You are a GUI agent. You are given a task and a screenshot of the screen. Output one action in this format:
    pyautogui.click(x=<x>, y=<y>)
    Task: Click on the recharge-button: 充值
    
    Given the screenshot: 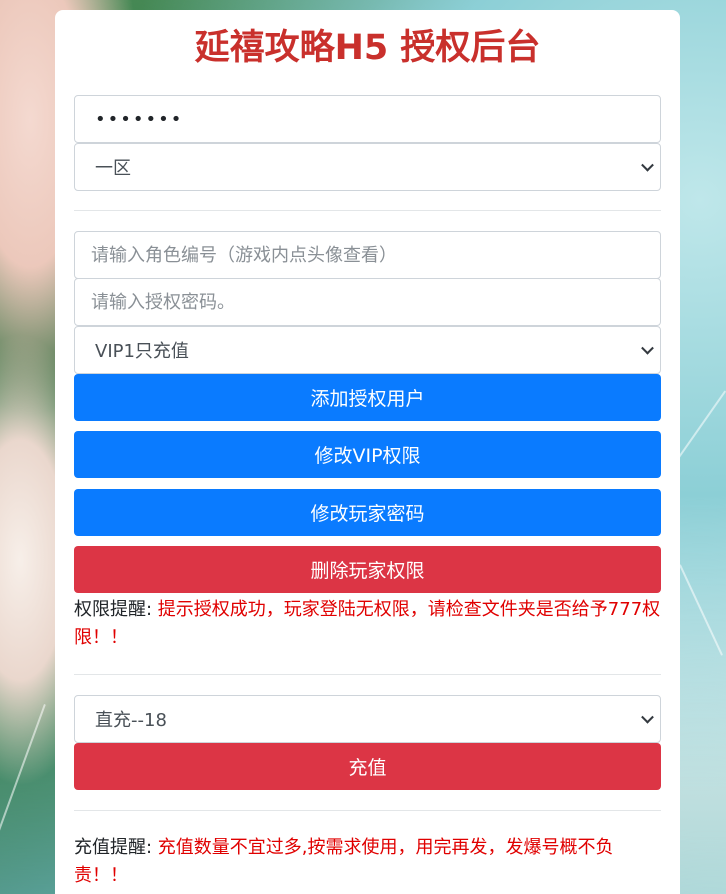 What is the action you would take?
    pyautogui.click(x=367, y=766)
    